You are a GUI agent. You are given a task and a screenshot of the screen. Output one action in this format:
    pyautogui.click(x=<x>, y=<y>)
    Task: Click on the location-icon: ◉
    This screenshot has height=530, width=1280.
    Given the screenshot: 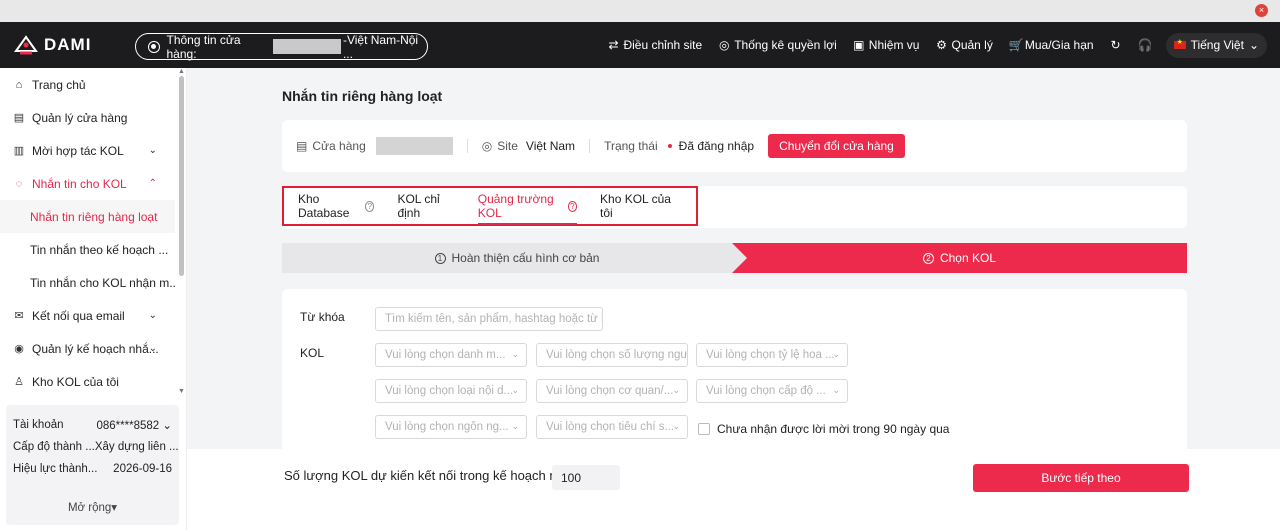 What is the action you would take?
    pyautogui.click(x=19, y=349)
    